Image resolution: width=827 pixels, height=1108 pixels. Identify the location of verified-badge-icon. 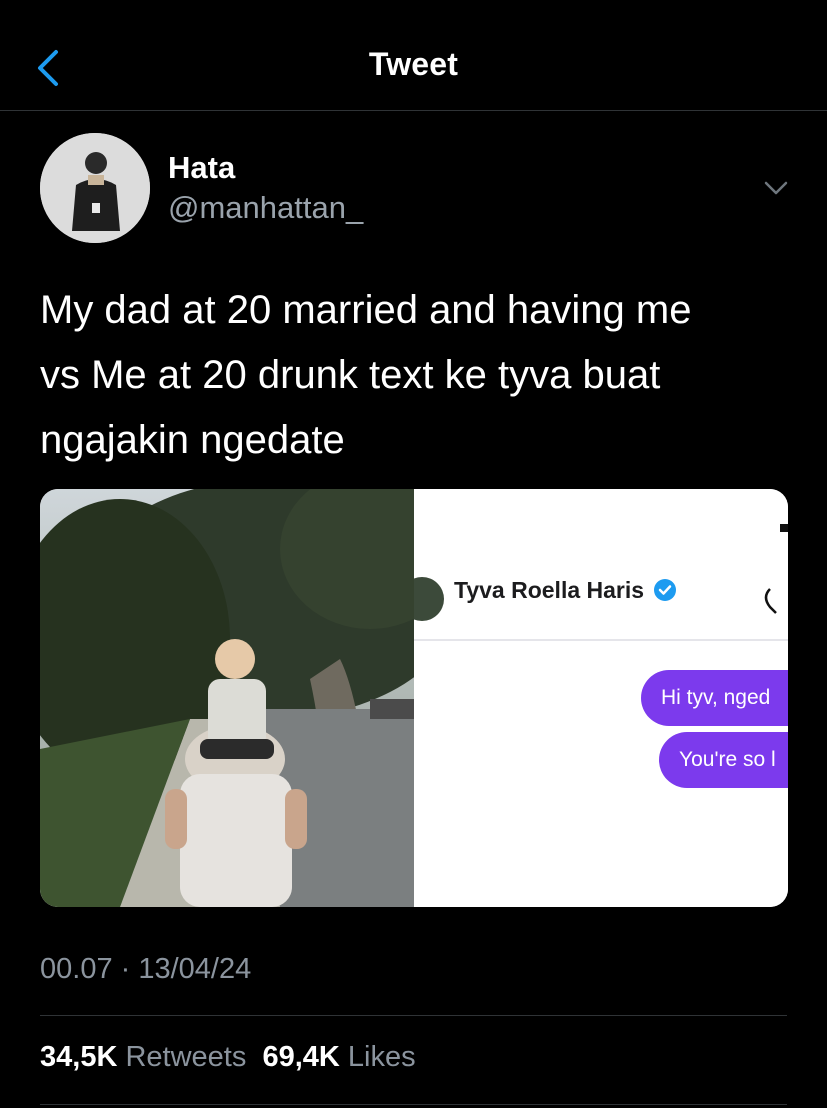
(665, 590).